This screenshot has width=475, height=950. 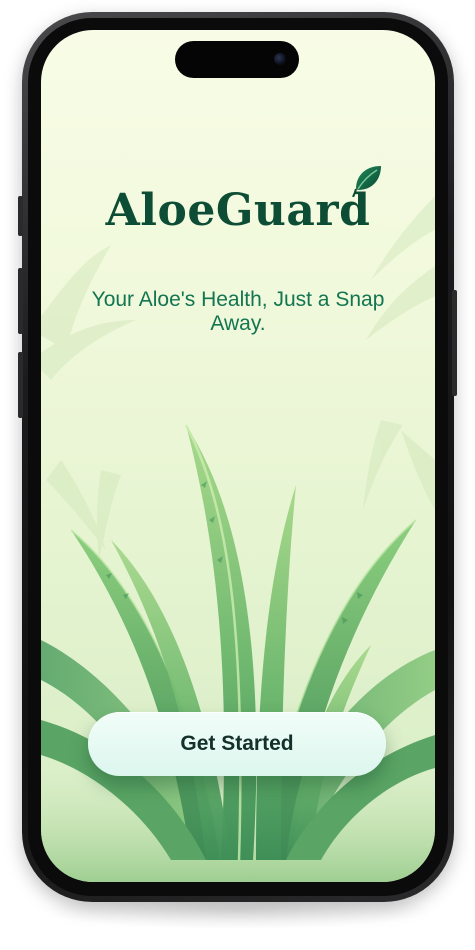 I want to click on app-logo: AloeGuard, so click(x=243, y=201).